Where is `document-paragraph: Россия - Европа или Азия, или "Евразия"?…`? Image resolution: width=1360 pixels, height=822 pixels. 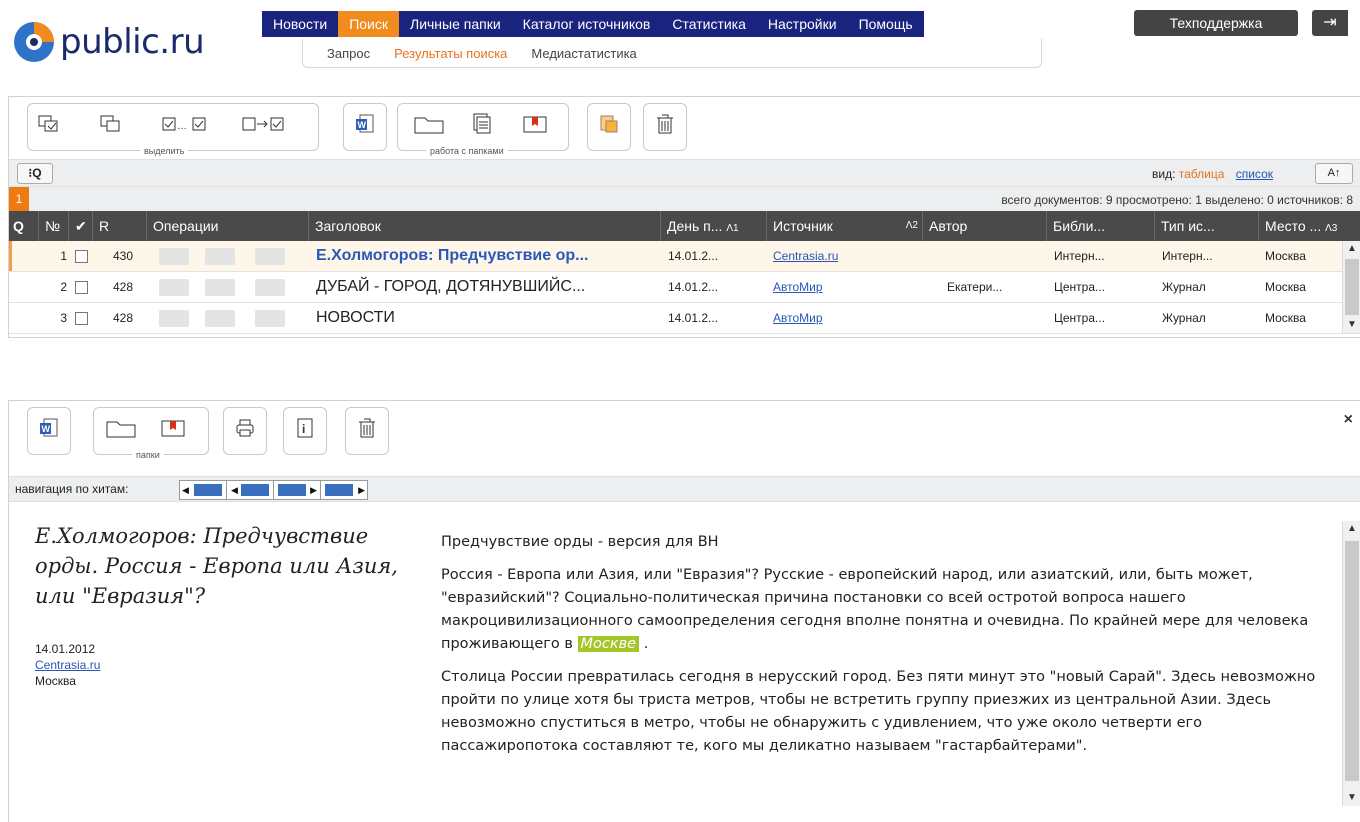 document-paragraph: Россия - Европа или Азия, или "Евразия"?… is located at coordinates (881, 610).